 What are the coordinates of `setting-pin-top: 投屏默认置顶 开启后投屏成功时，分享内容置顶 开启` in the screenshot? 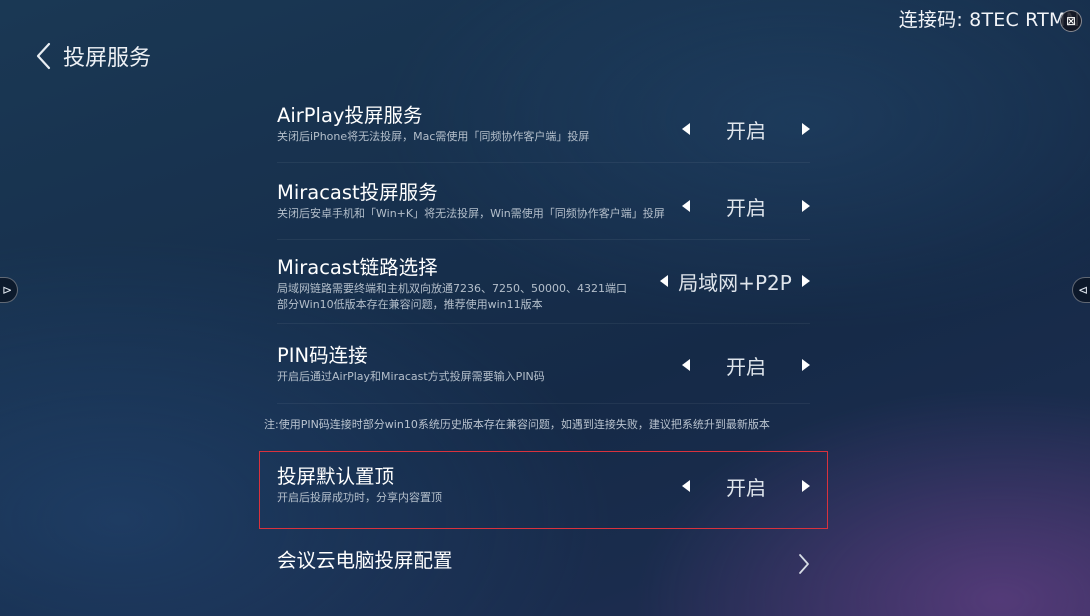 It's located at (543, 486).